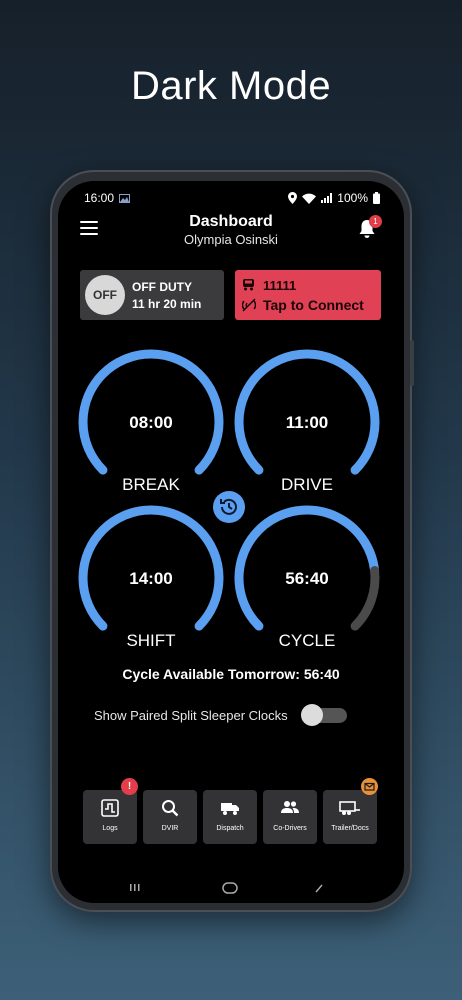 The image size is (462, 1000). I want to click on home-icon, so click(230, 888).